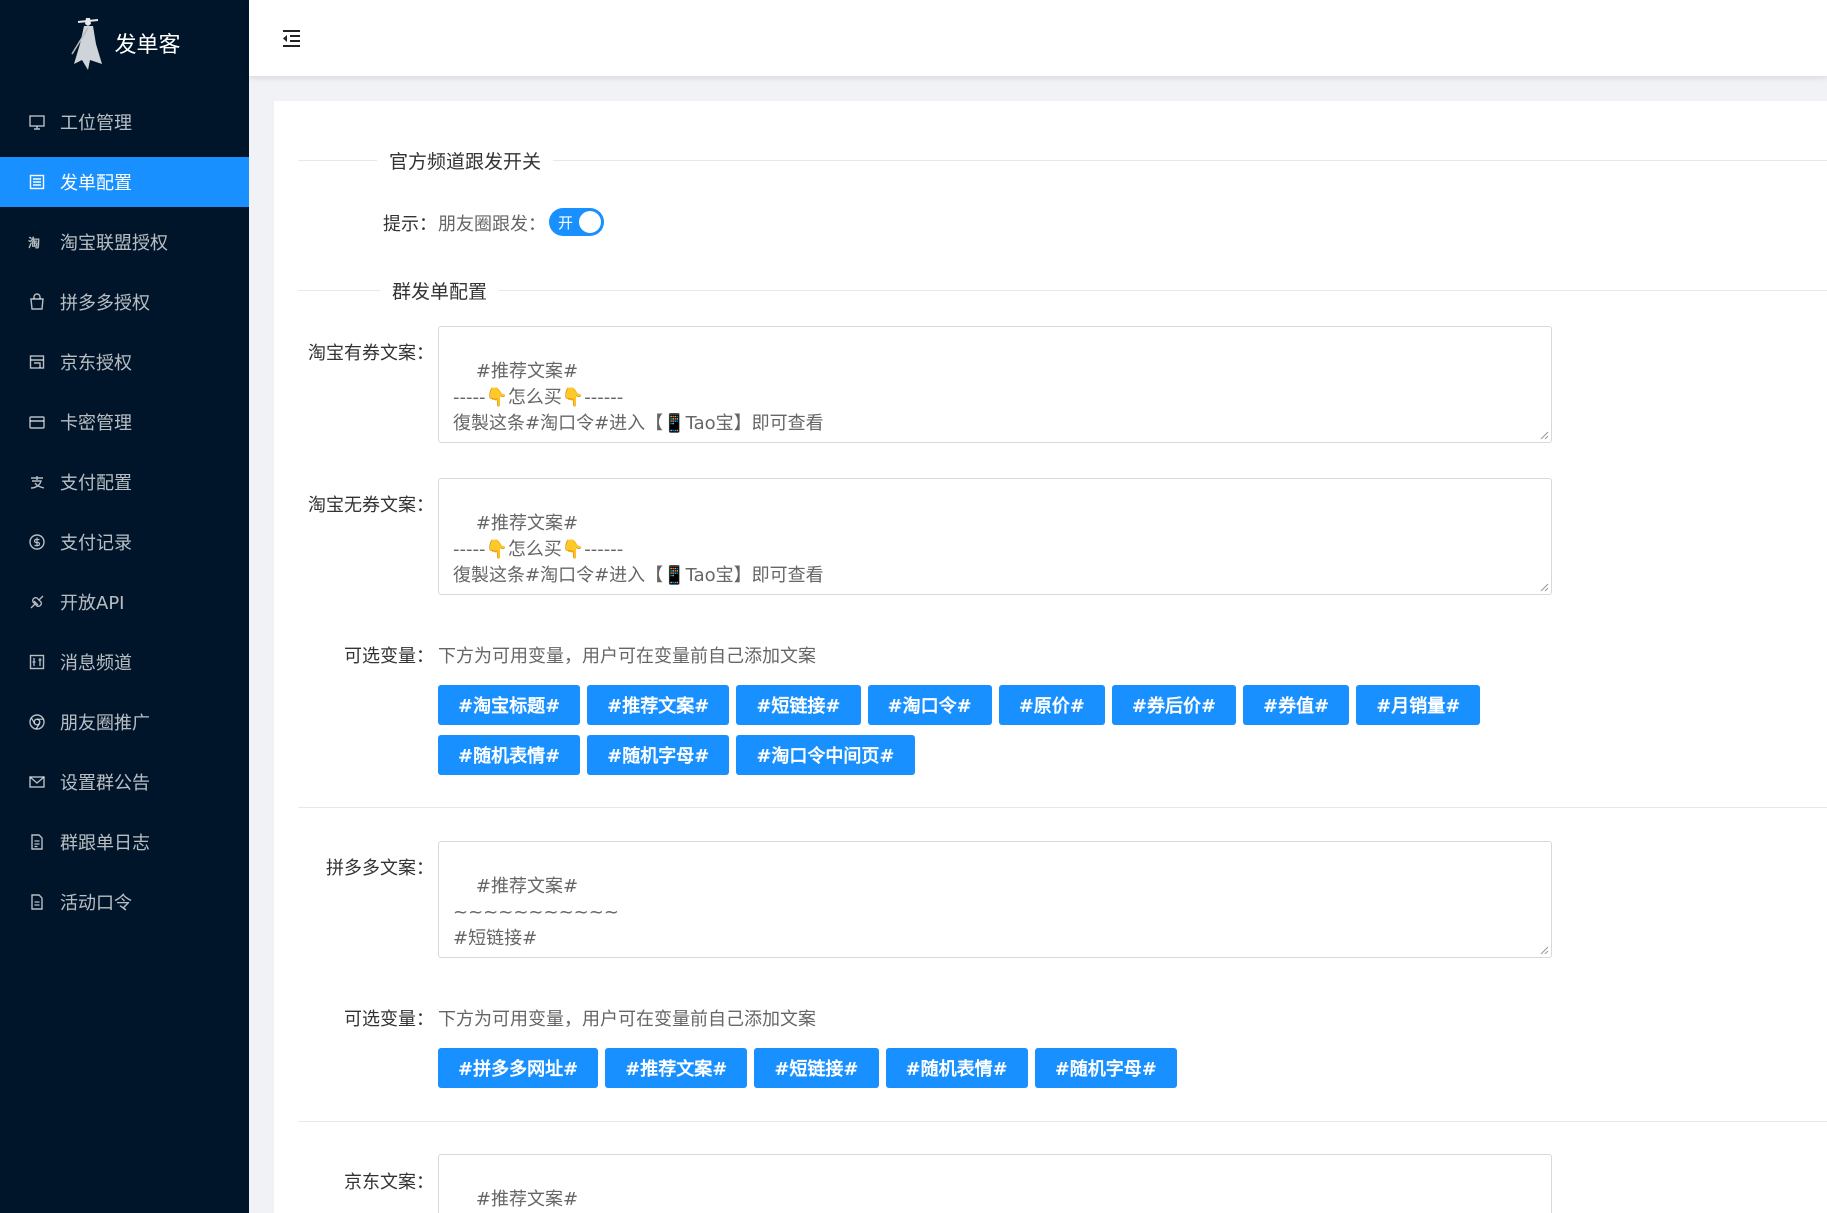  Describe the element at coordinates (114, 243) in the screenshot. I see `sidebar-item-label: 淘宝联盟授权` at that location.